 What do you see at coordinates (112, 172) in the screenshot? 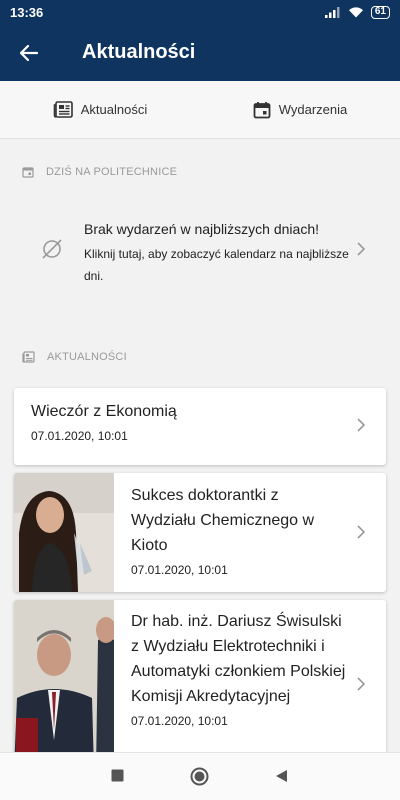
I see `today-section-title: DZIŚ NA POLITECHNICE` at bounding box center [112, 172].